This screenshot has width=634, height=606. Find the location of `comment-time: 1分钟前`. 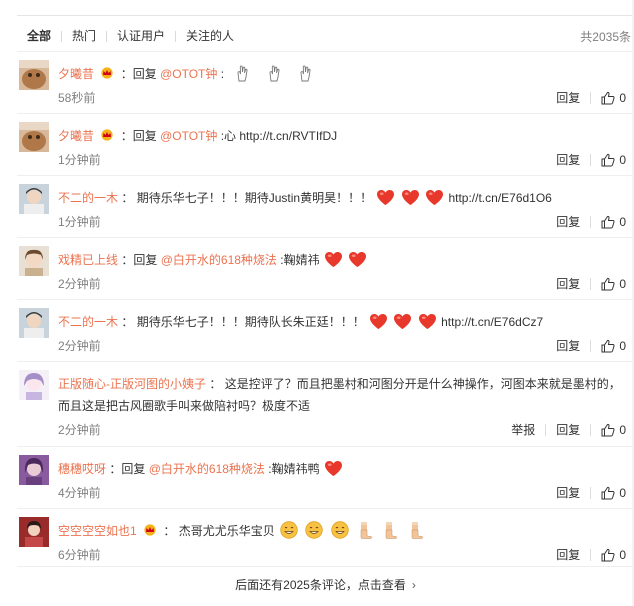

comment-time: 1分钟前 is located at coordinates (79, 222).